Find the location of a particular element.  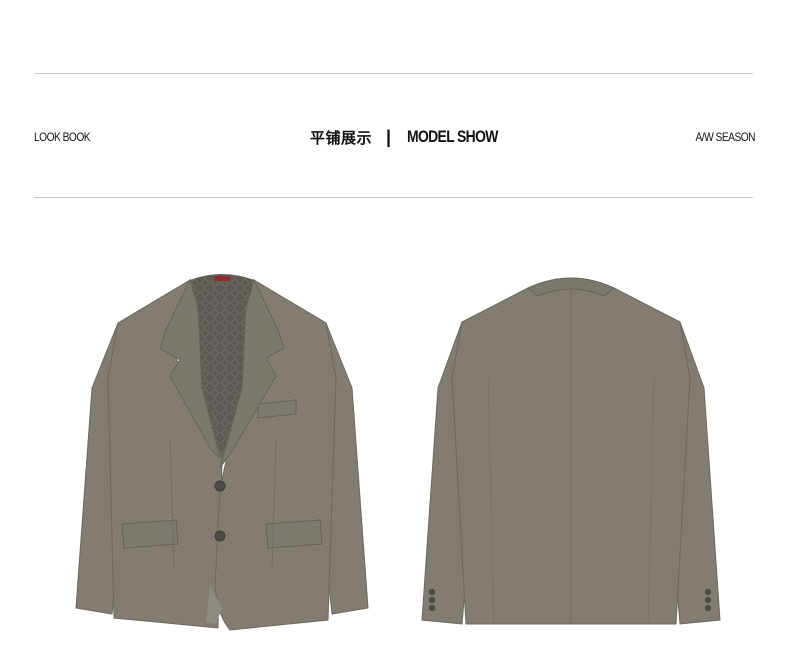

section-title-cn: 平铺展示 is located at coordinates (341, 137).